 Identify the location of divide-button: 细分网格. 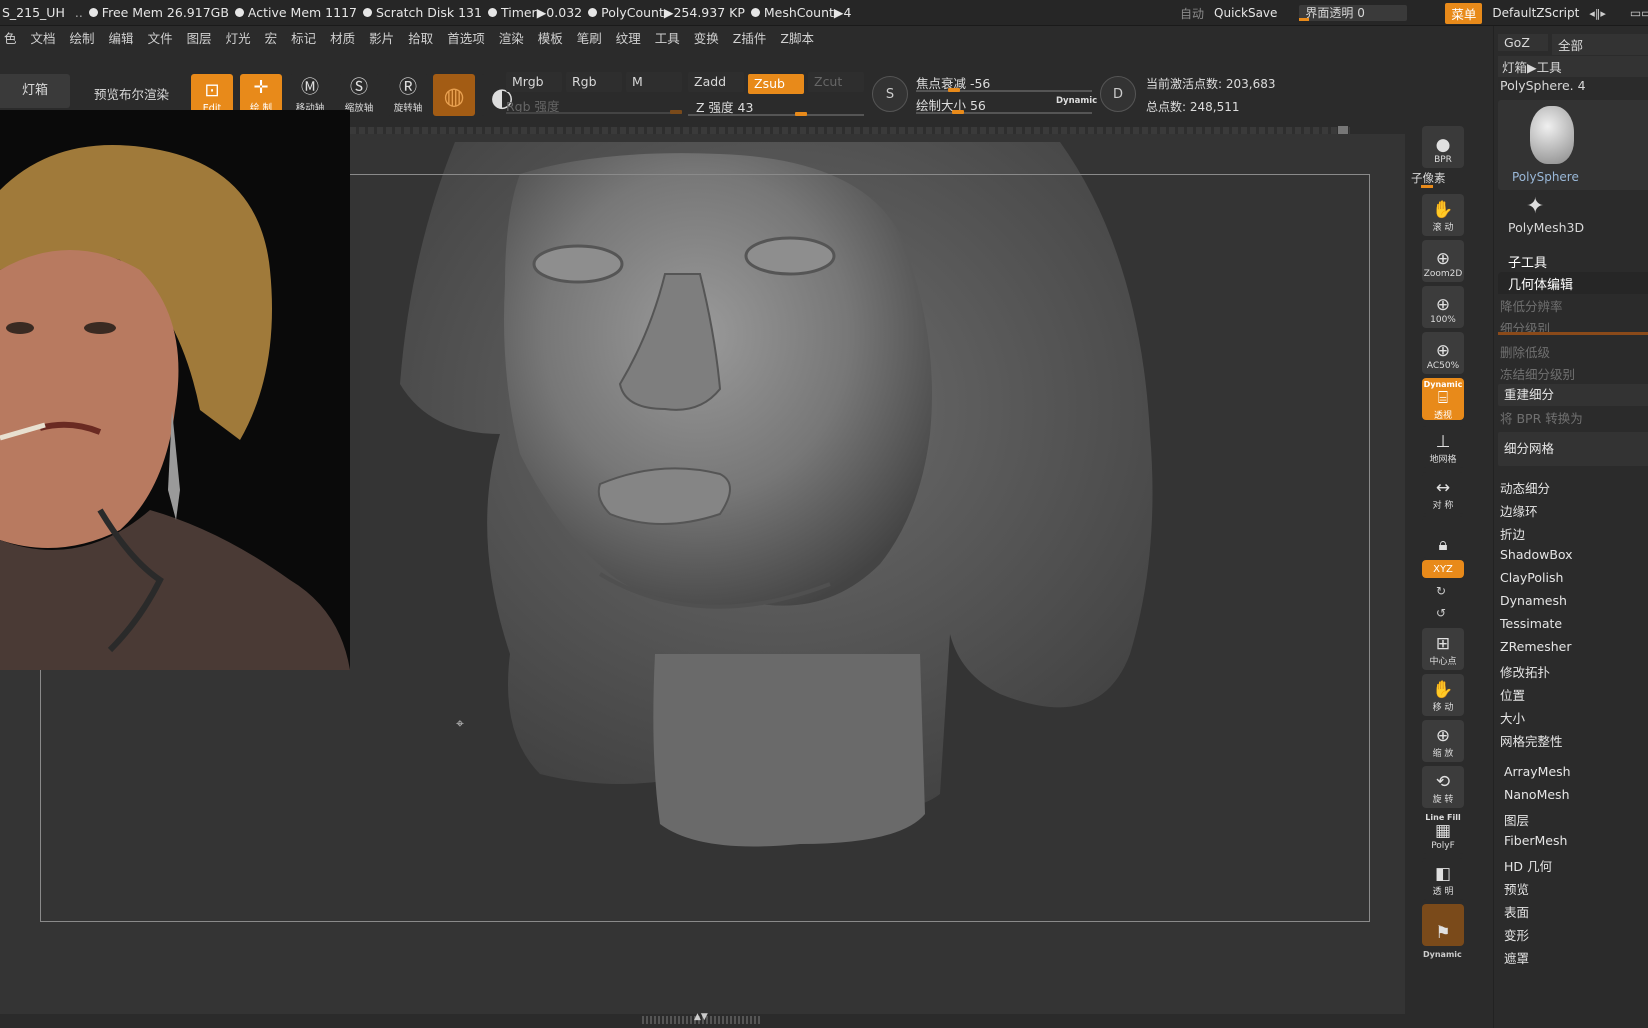
(1573, 449).